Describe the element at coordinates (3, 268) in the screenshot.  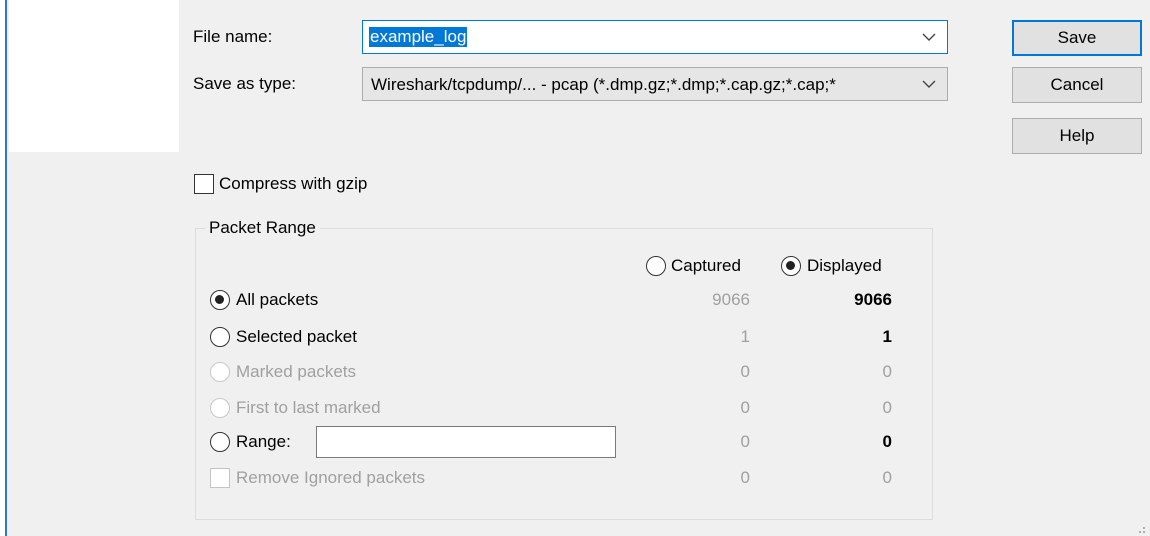
I see `window-left-edge` at that location.